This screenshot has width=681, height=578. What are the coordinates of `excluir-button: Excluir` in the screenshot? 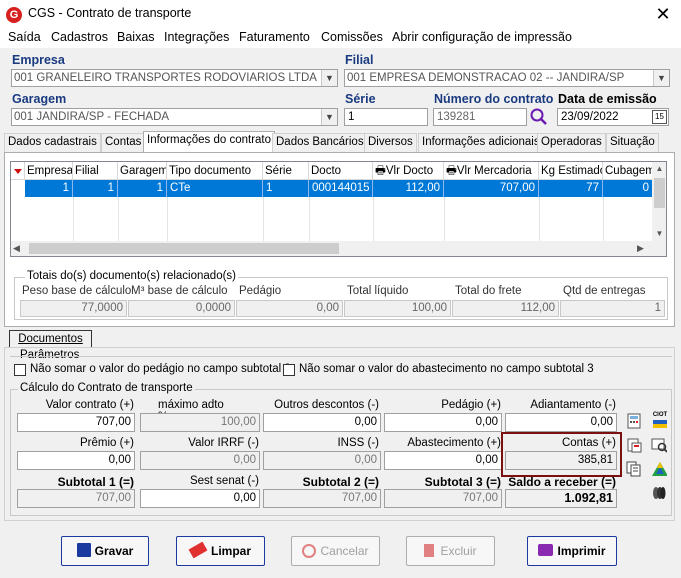 It's located at (450, 551).